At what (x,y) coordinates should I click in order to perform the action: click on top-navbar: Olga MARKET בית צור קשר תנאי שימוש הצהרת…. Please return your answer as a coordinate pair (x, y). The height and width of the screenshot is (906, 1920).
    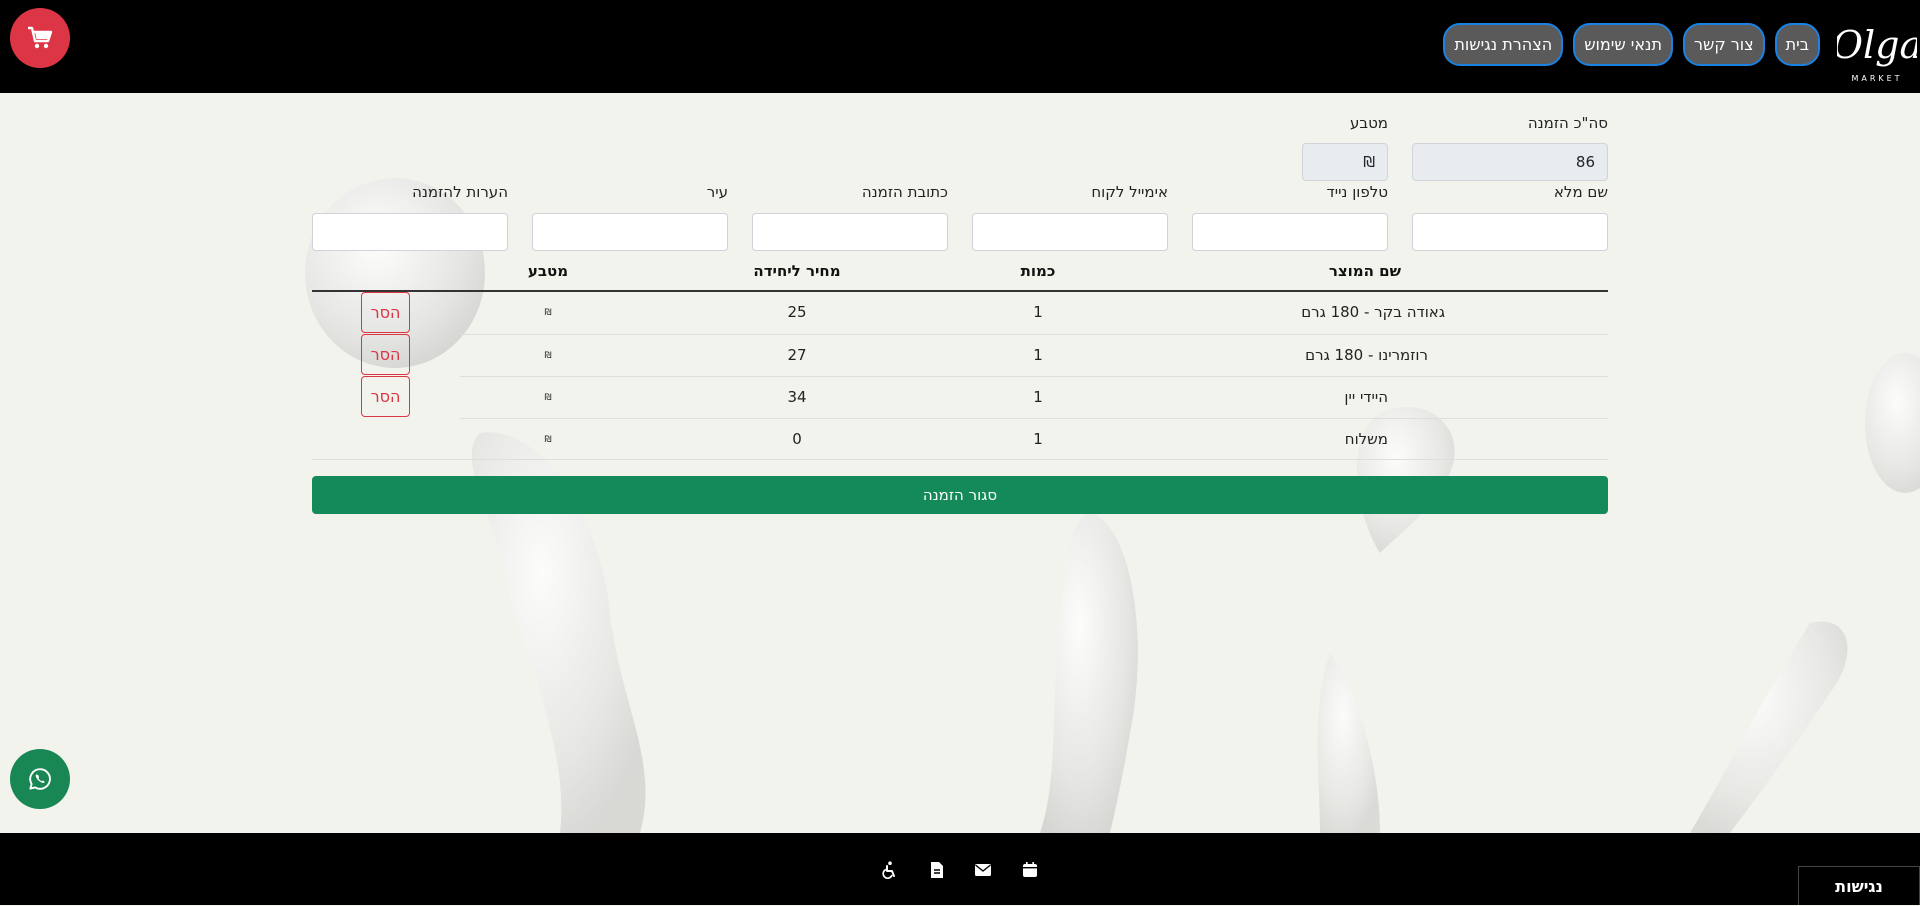
    Looking at the image, I should click on (960, 46).